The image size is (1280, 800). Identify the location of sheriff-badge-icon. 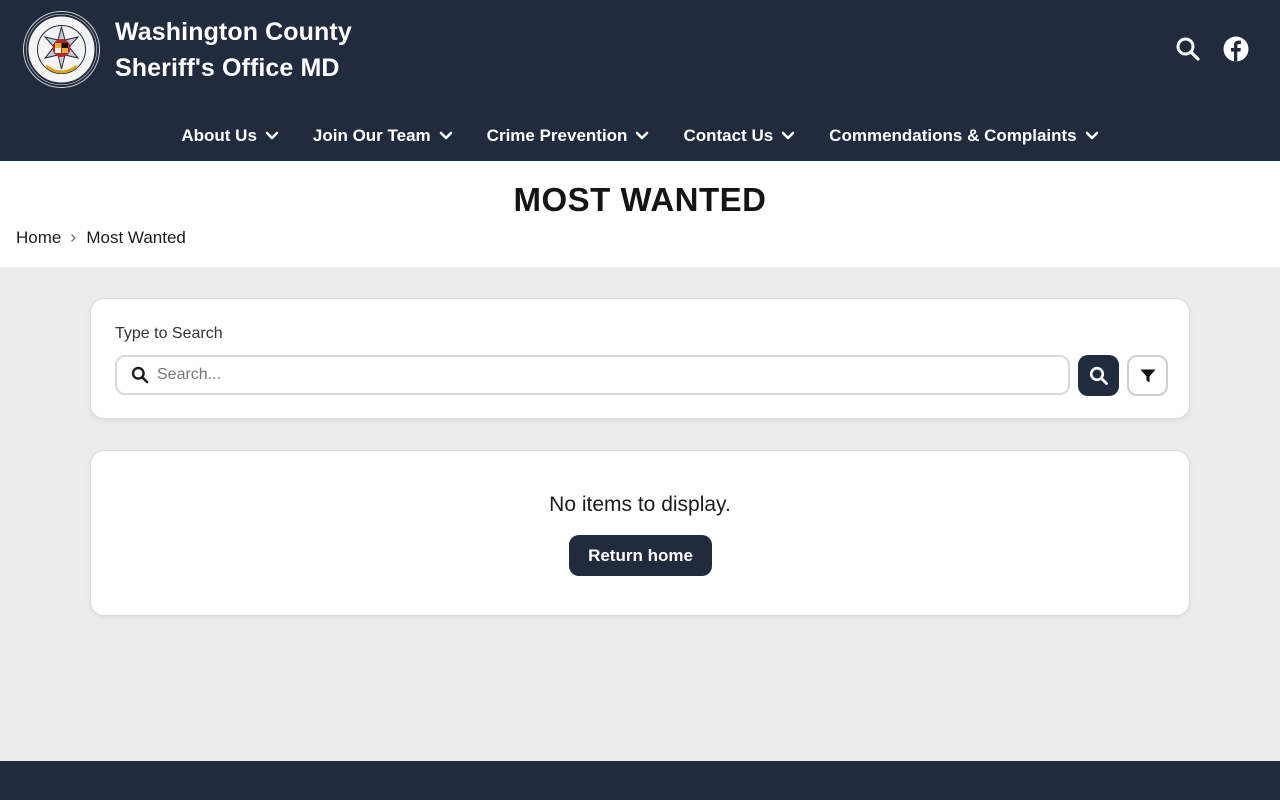
(61, 49).